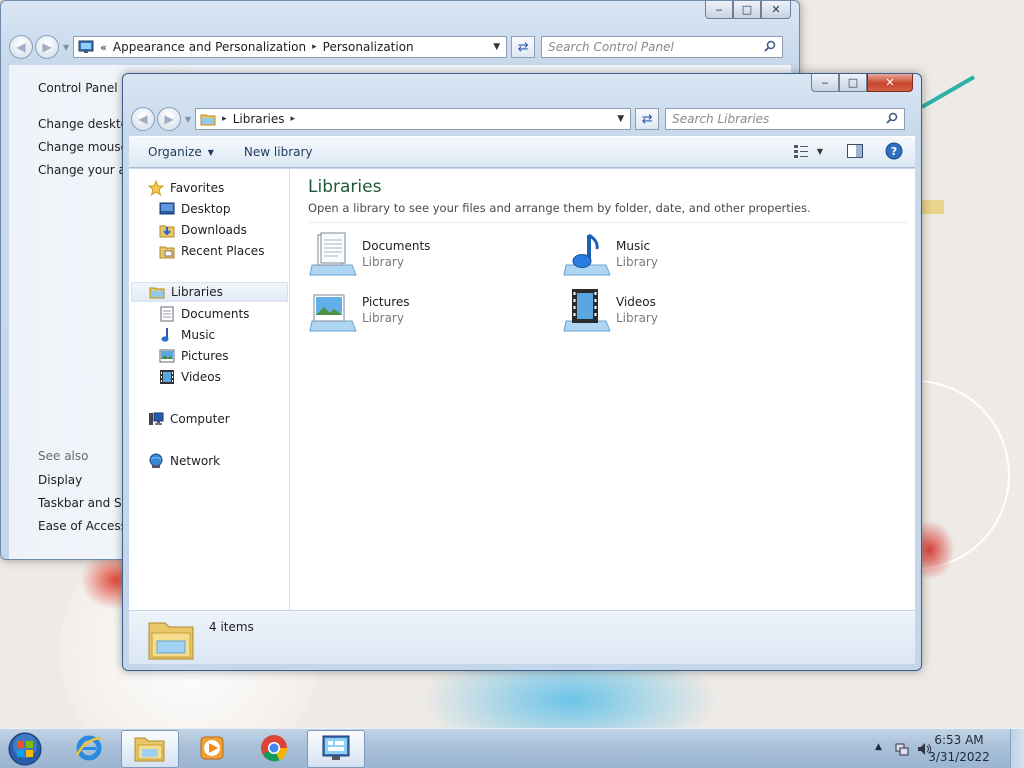 Image resolution: width=1024 pixels, height=768 pixels. What do you see at coordinates (21, 47) in the screenshot?
I see `cp-back-button: ◀` at bounding box center [21, 47].